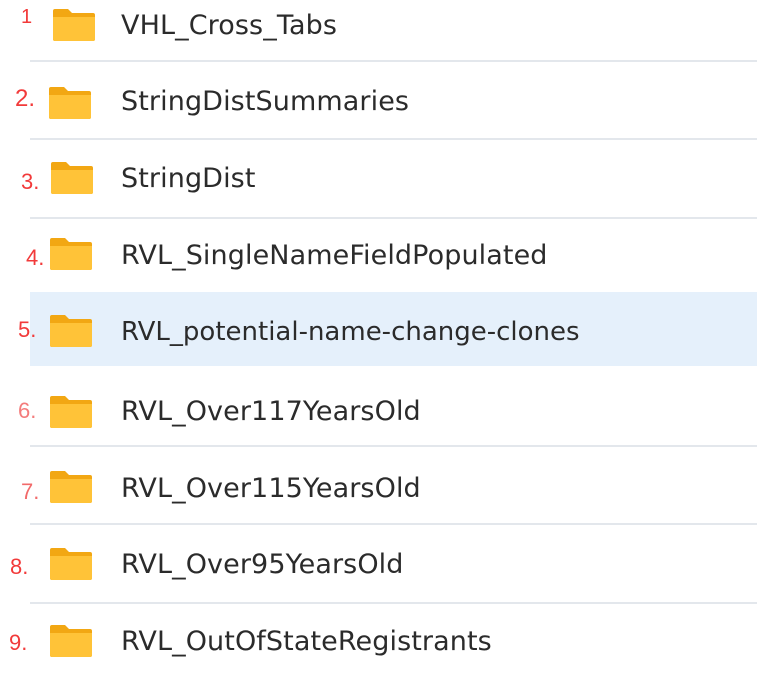 This screenshot has height=680, width=757. What do you see at coordinates (19, 566) in the screenshot?
I see `annotation-number: 8.` at bounding box center [19, 566].